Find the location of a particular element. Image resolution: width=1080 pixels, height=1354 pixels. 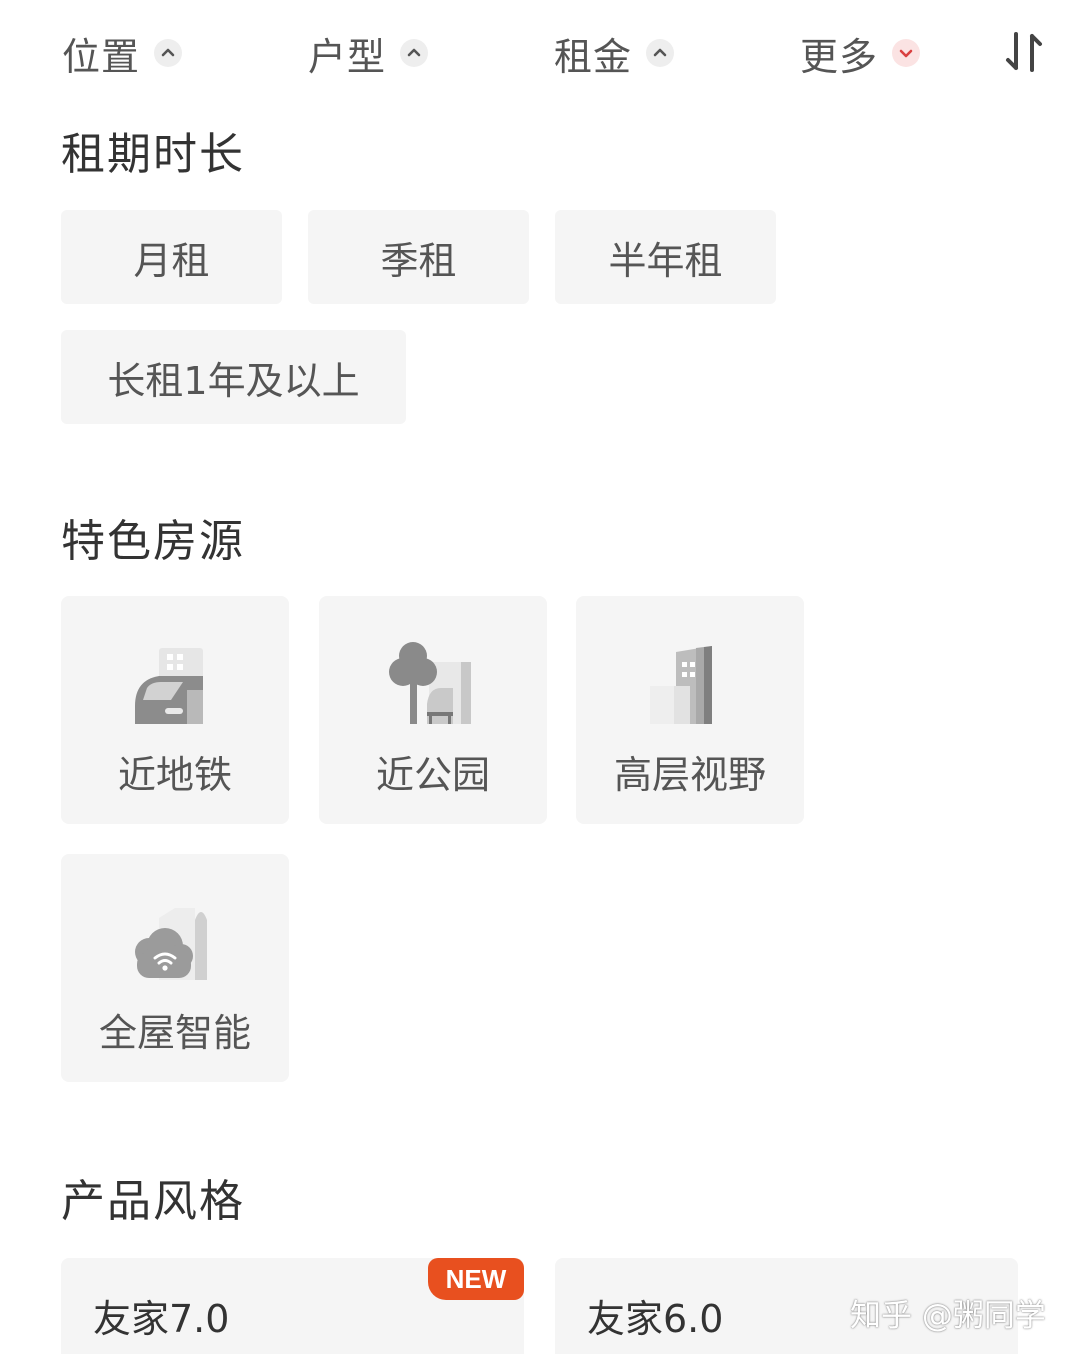

tab-rent: 租金 is located at coordinates (614, 53).